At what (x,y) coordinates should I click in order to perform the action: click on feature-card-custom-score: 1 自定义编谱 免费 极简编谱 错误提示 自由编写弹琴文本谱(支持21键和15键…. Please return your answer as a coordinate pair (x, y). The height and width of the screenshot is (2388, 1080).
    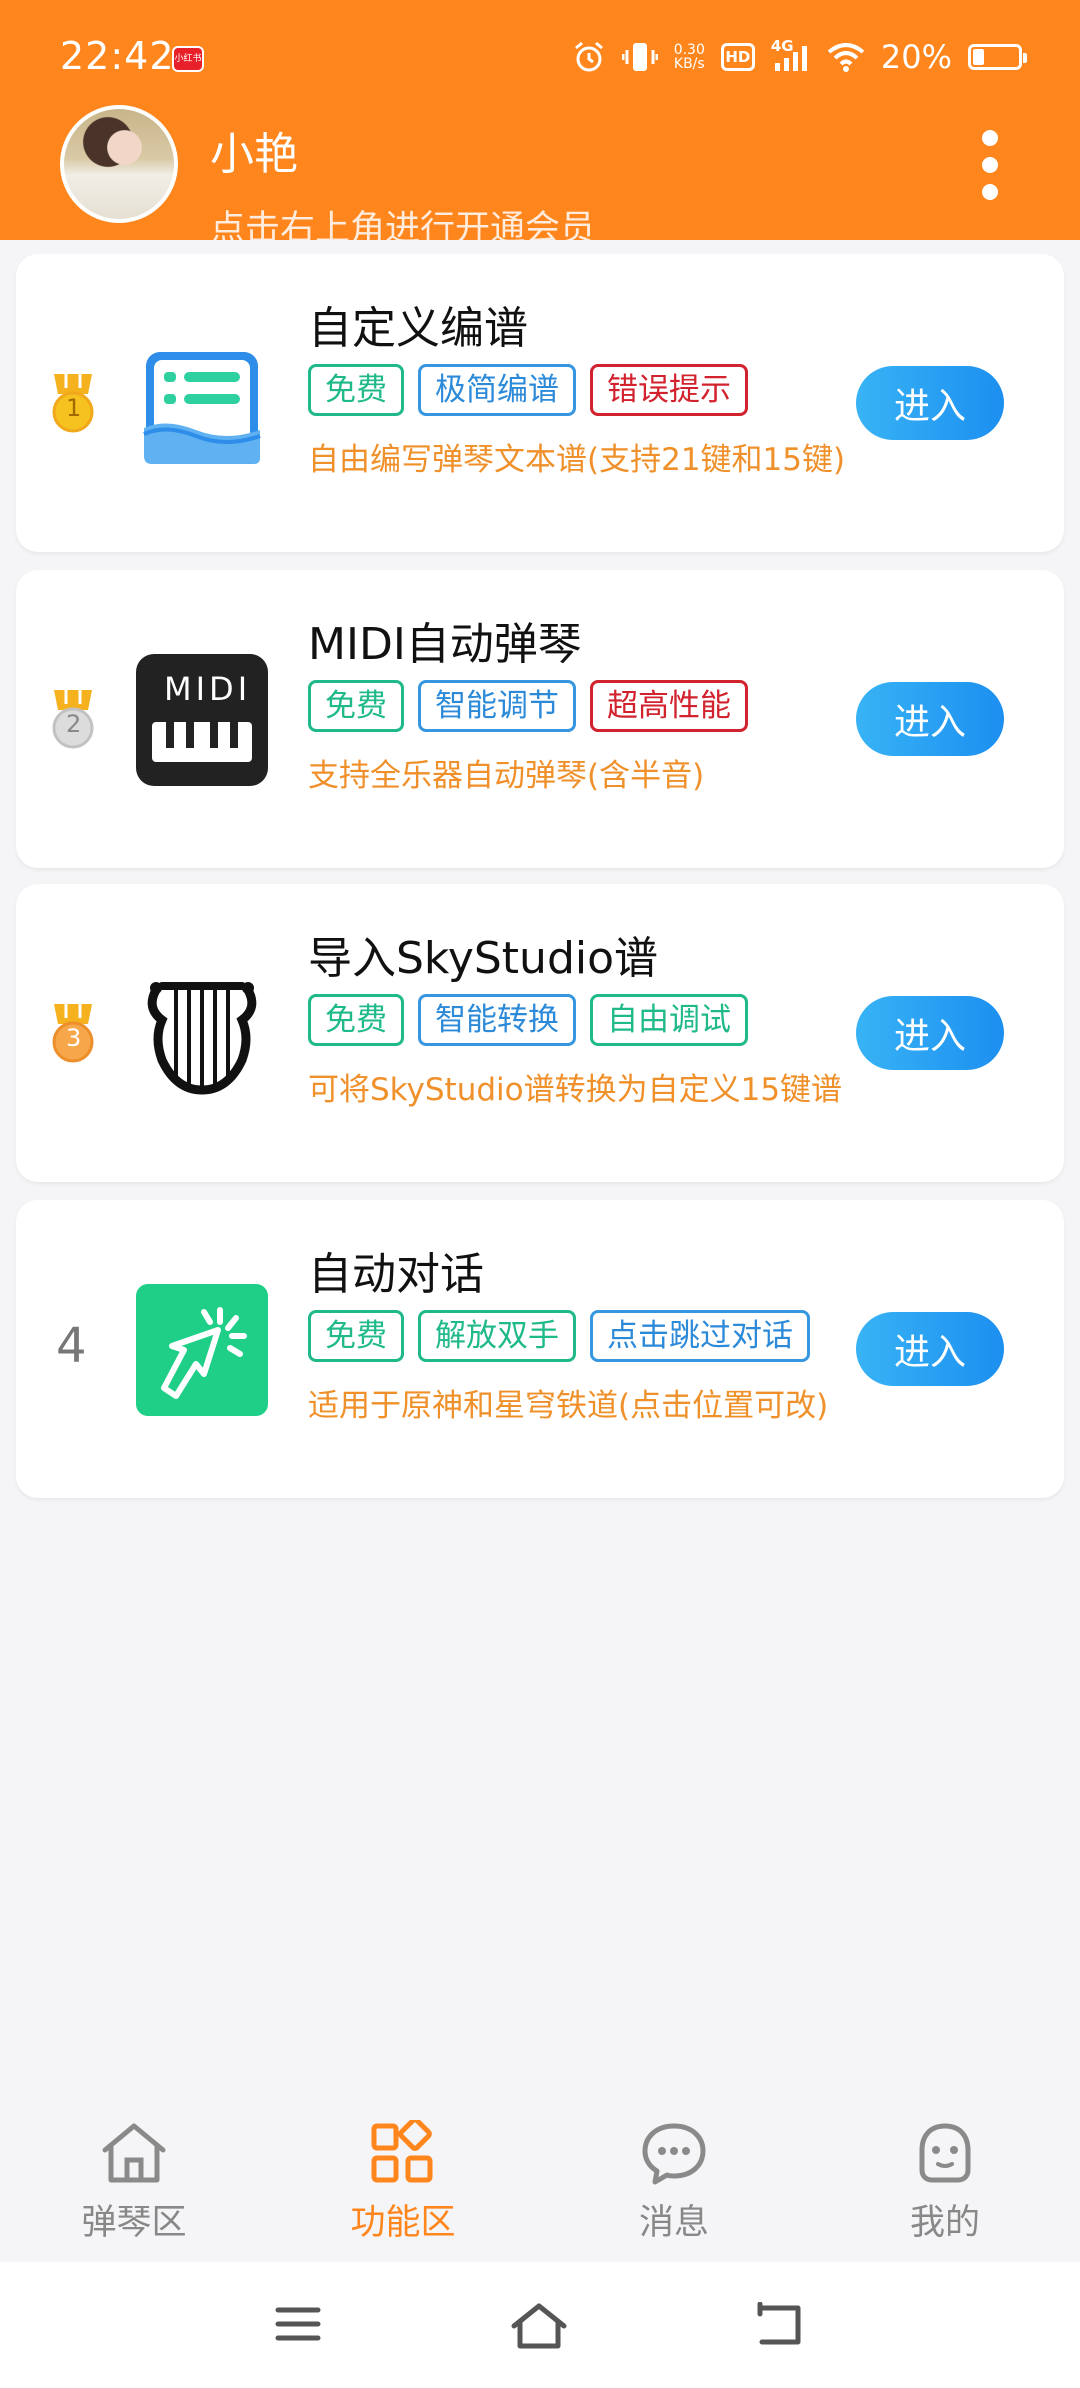
    Looking at the image, I should click on (540, 403).